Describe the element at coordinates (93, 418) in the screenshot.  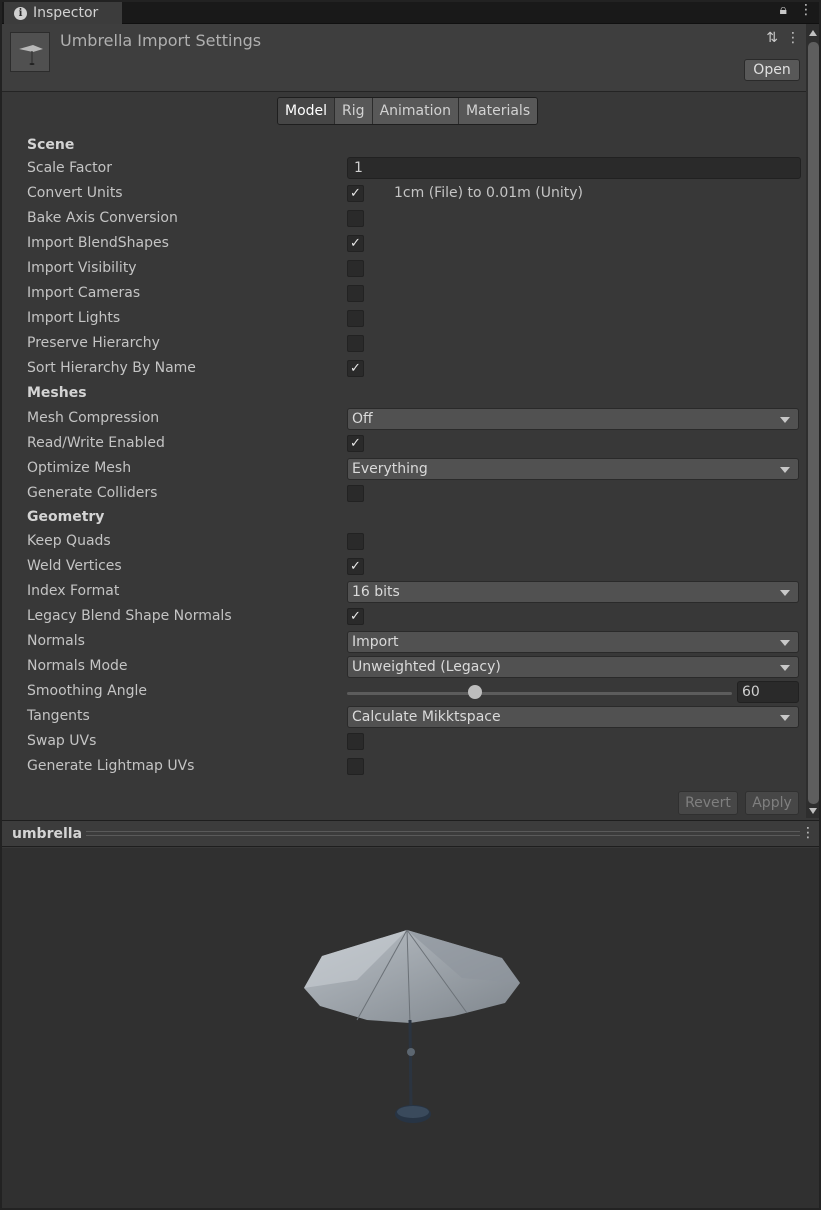
I see `mesh-compression-label: Mesh Compression` at that location.